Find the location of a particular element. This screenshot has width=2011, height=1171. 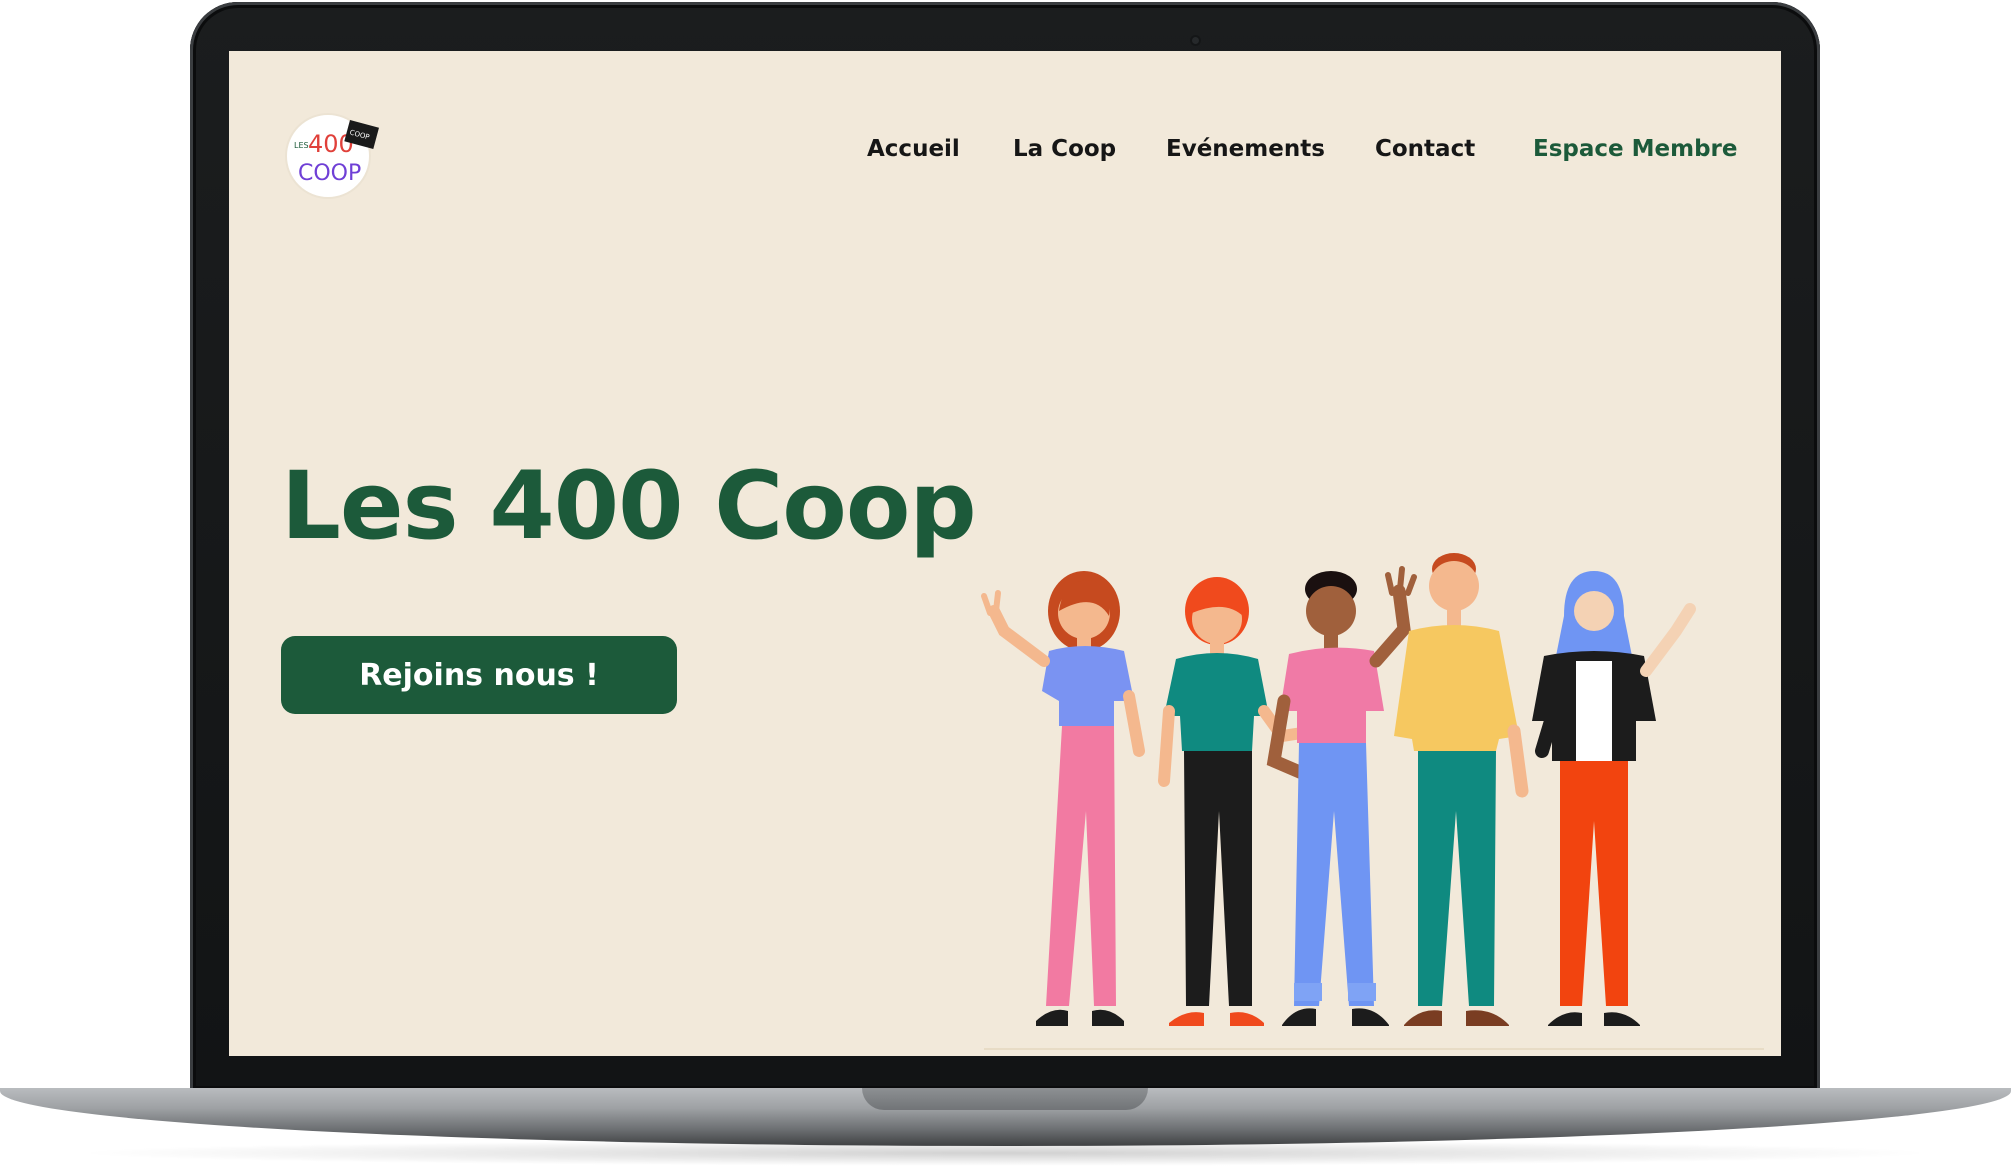

nav-link-contact: Contact is located at coordinates (1425, 149).